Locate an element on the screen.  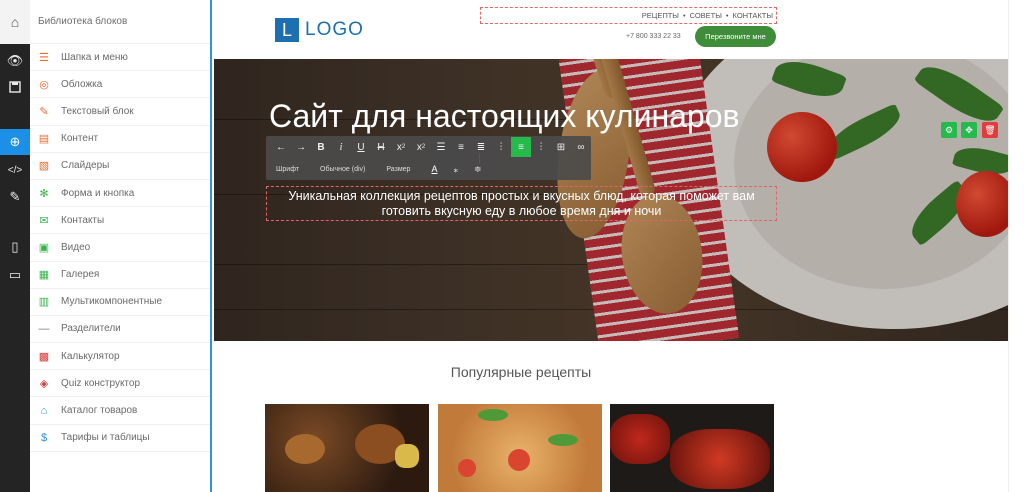
block-category-item: $ Тарифы и таблицы is located at coordinates (120, 438).